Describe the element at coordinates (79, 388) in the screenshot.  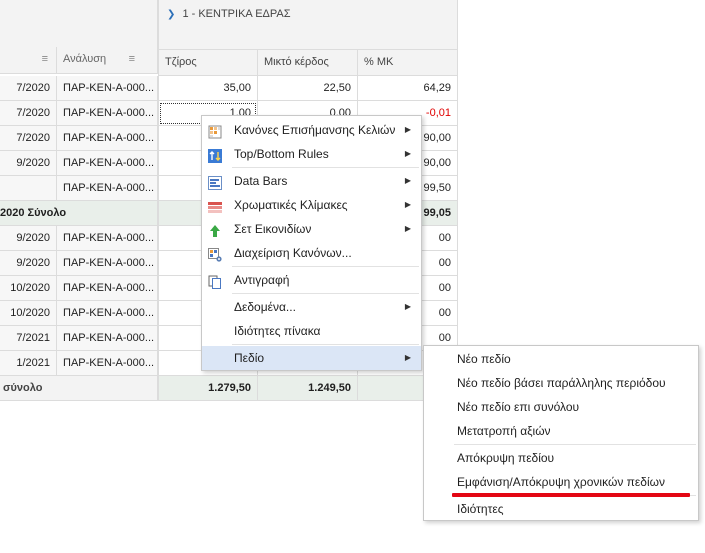
I see `grand-total-label: σύνολο` at that location.